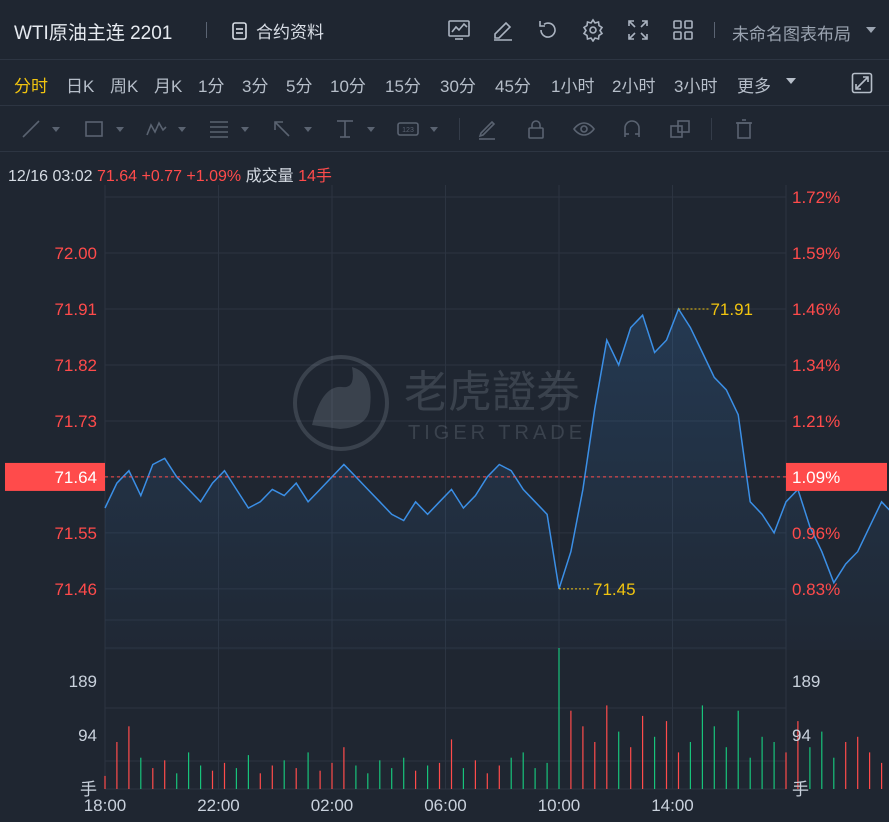 Image resolution: width=889 pixels, height=822 pixels. What do you see at coordinates (332, 805) in the screenshot?
I see `time-tick-label: 02:00` at bounding box center [332, 805].